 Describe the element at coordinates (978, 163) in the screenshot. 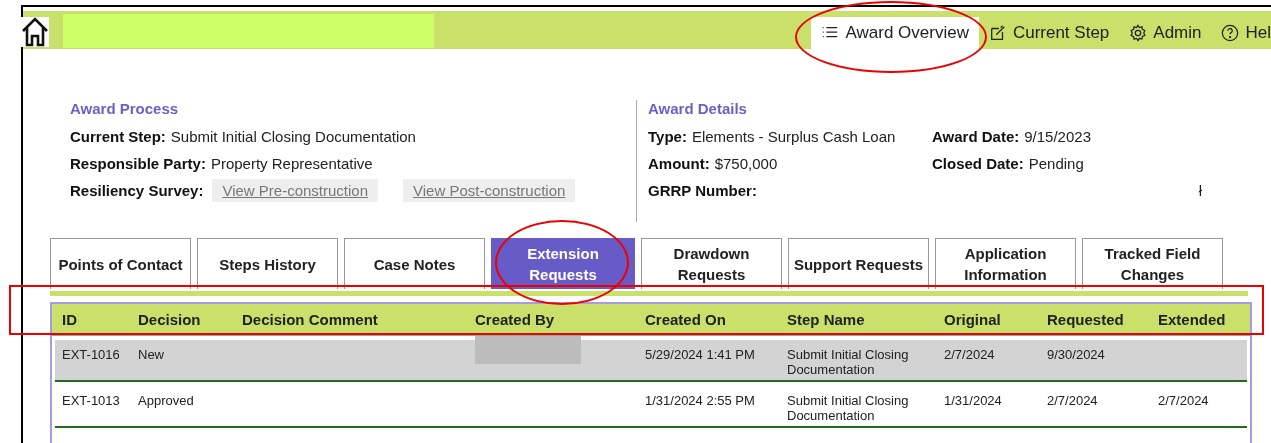

I see `field-label: Closed Date:` at that location.